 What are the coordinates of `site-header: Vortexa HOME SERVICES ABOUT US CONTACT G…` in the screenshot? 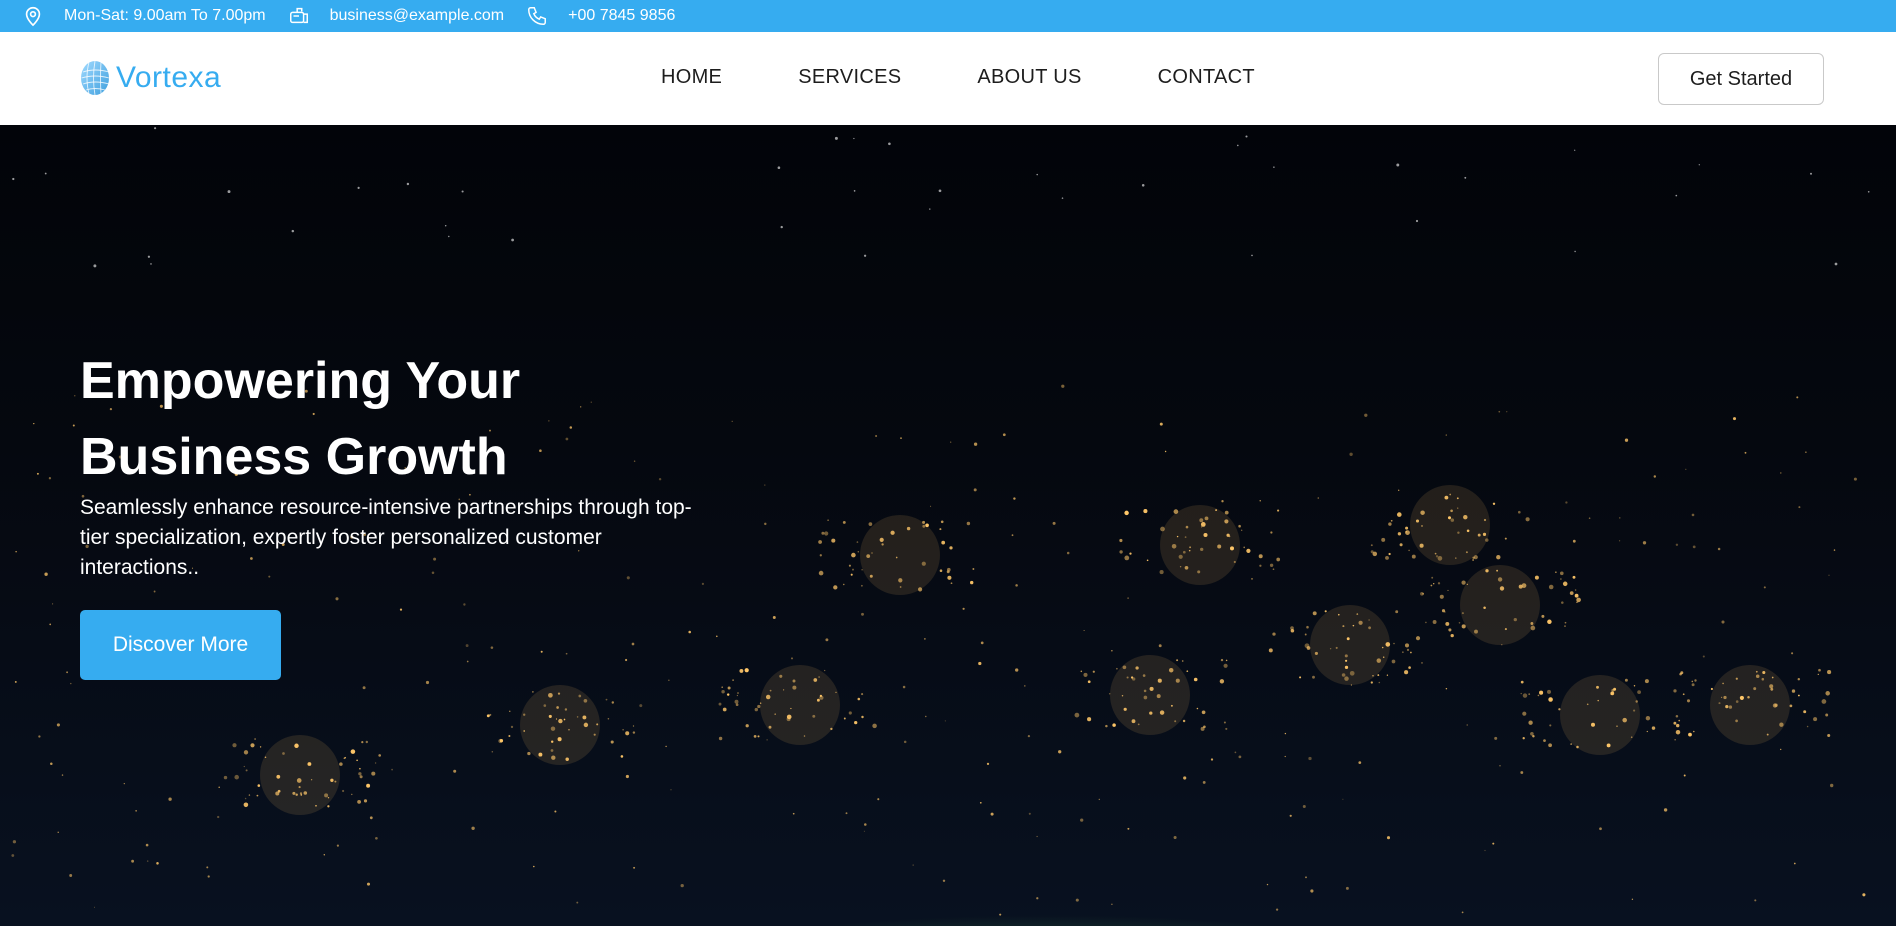 It's located at (948, 78).